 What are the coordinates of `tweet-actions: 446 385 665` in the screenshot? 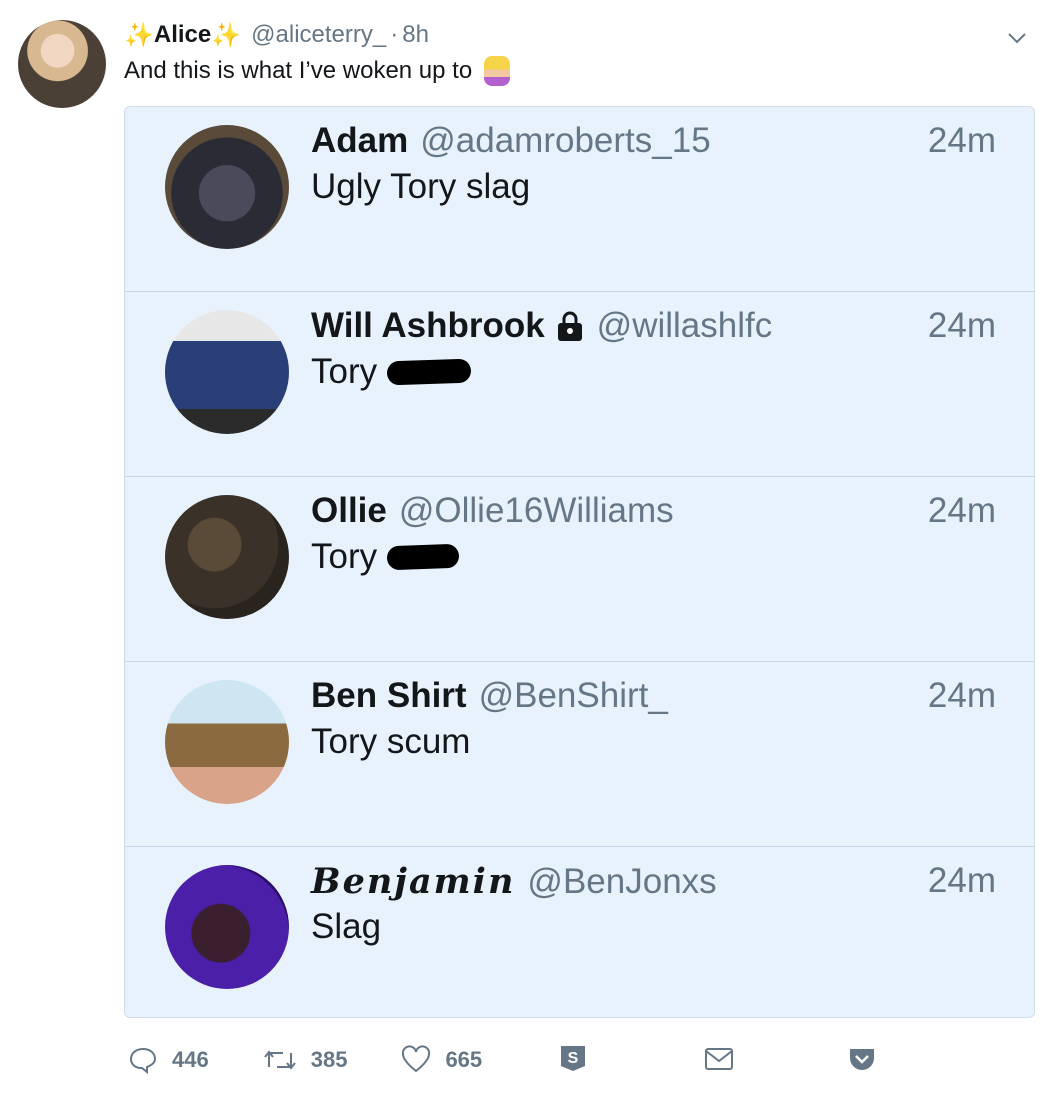 It's located at (332, 1060).